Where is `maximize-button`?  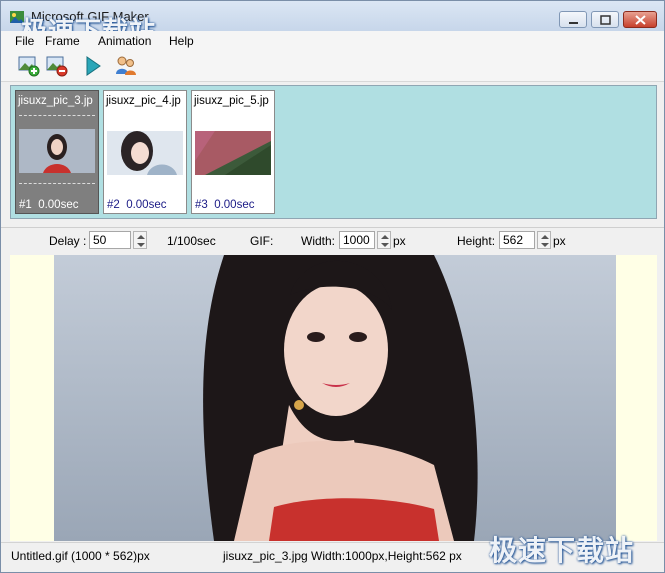
maximize-button is located at coordinates (605, 19).